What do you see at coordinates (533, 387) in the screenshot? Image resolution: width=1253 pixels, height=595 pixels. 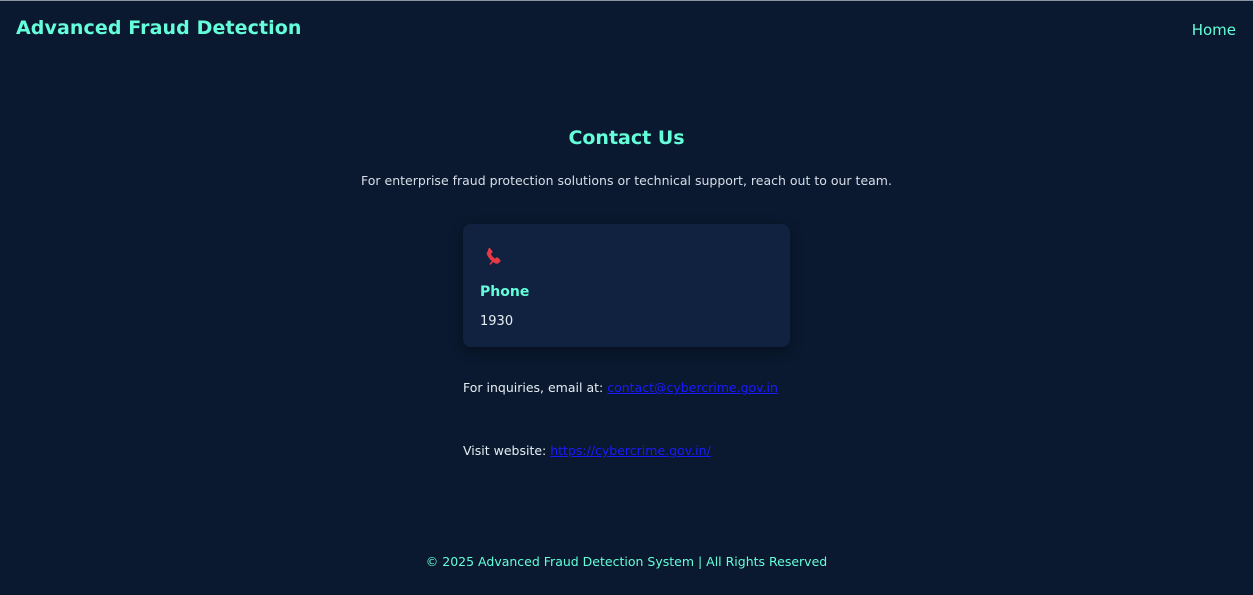 I see `email-prefix: For inquiries, email at:` at bounding box center [533, 387].